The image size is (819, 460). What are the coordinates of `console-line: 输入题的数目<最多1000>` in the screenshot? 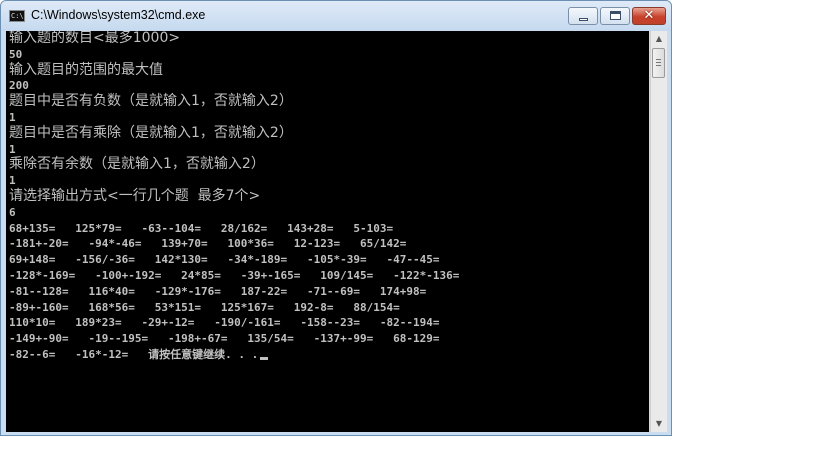 It's located at (95, 38).